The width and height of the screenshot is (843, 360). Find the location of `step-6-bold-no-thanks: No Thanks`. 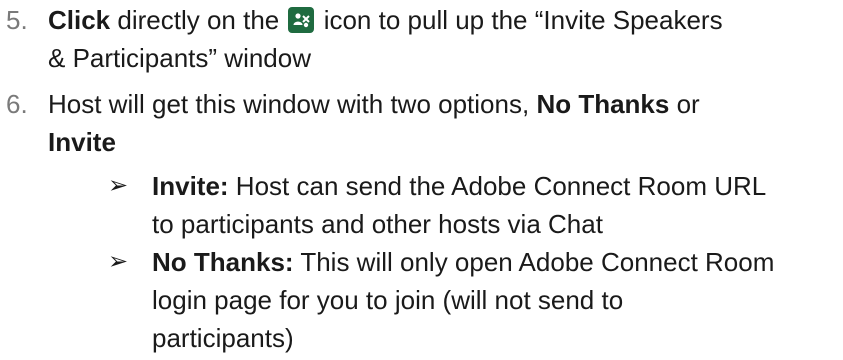

step-6-bold-no-thanks: No Thanks is located at coordinates (603, 104).